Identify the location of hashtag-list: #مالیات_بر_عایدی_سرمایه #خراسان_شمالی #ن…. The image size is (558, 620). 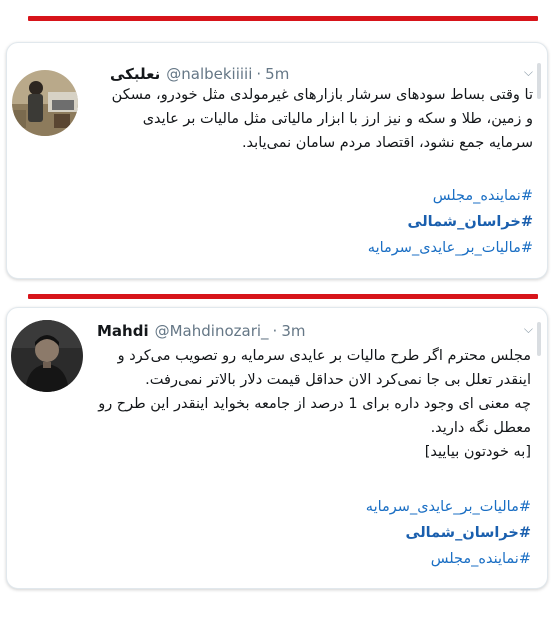
(314, 533).